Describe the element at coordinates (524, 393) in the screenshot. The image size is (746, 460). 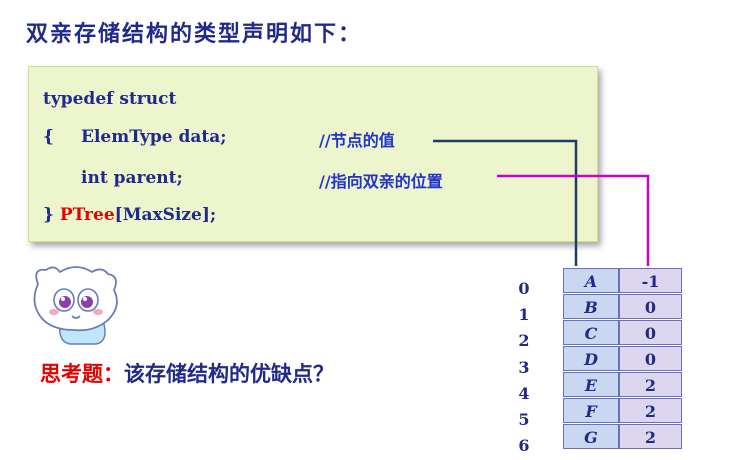
I see `row-index: 4` at that location.